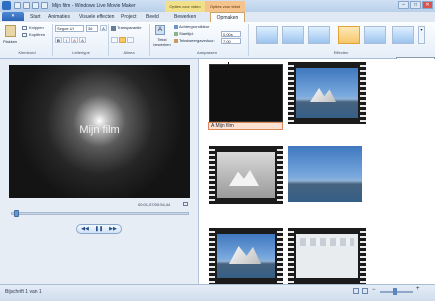  Describe the element at coordinates (58, 40) in the screenshot. I see `bold-button: B` at that location.